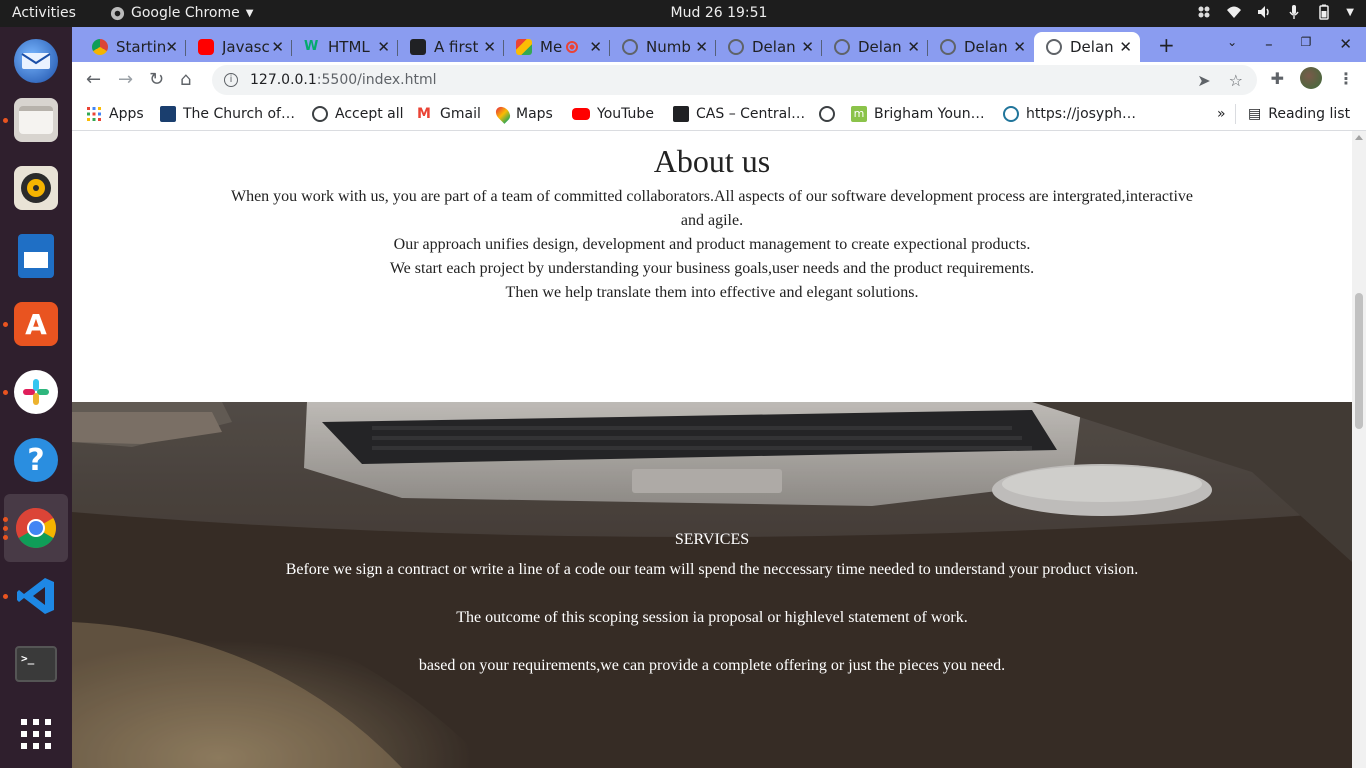  I want to click on dock-item-files, so click(36, 120).